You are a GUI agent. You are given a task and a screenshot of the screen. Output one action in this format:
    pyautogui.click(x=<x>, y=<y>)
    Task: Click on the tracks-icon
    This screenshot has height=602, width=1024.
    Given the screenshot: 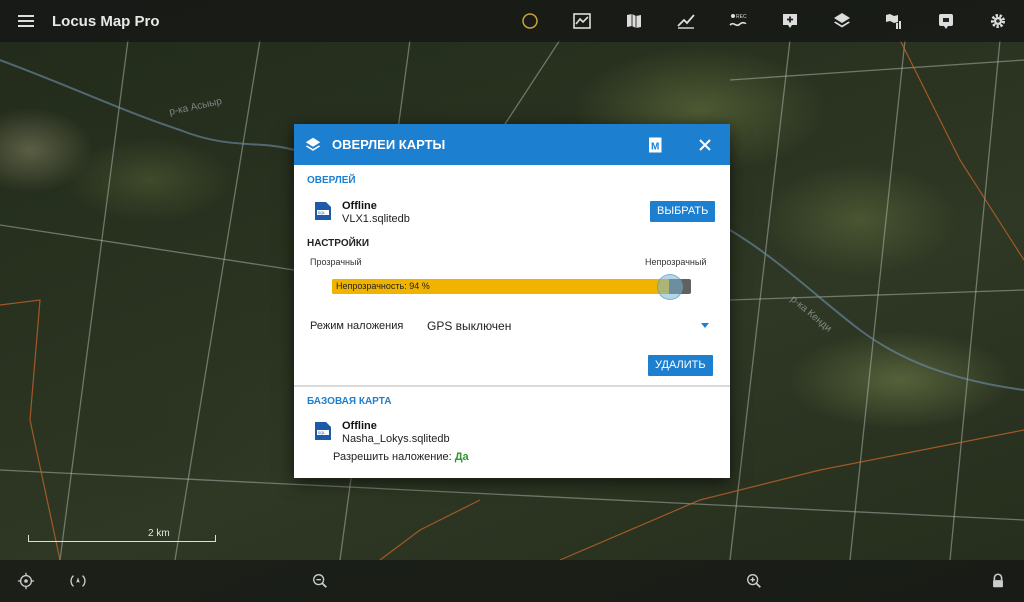 What is the action you would take?
    pyautogui.click(x=582, y=21)
    